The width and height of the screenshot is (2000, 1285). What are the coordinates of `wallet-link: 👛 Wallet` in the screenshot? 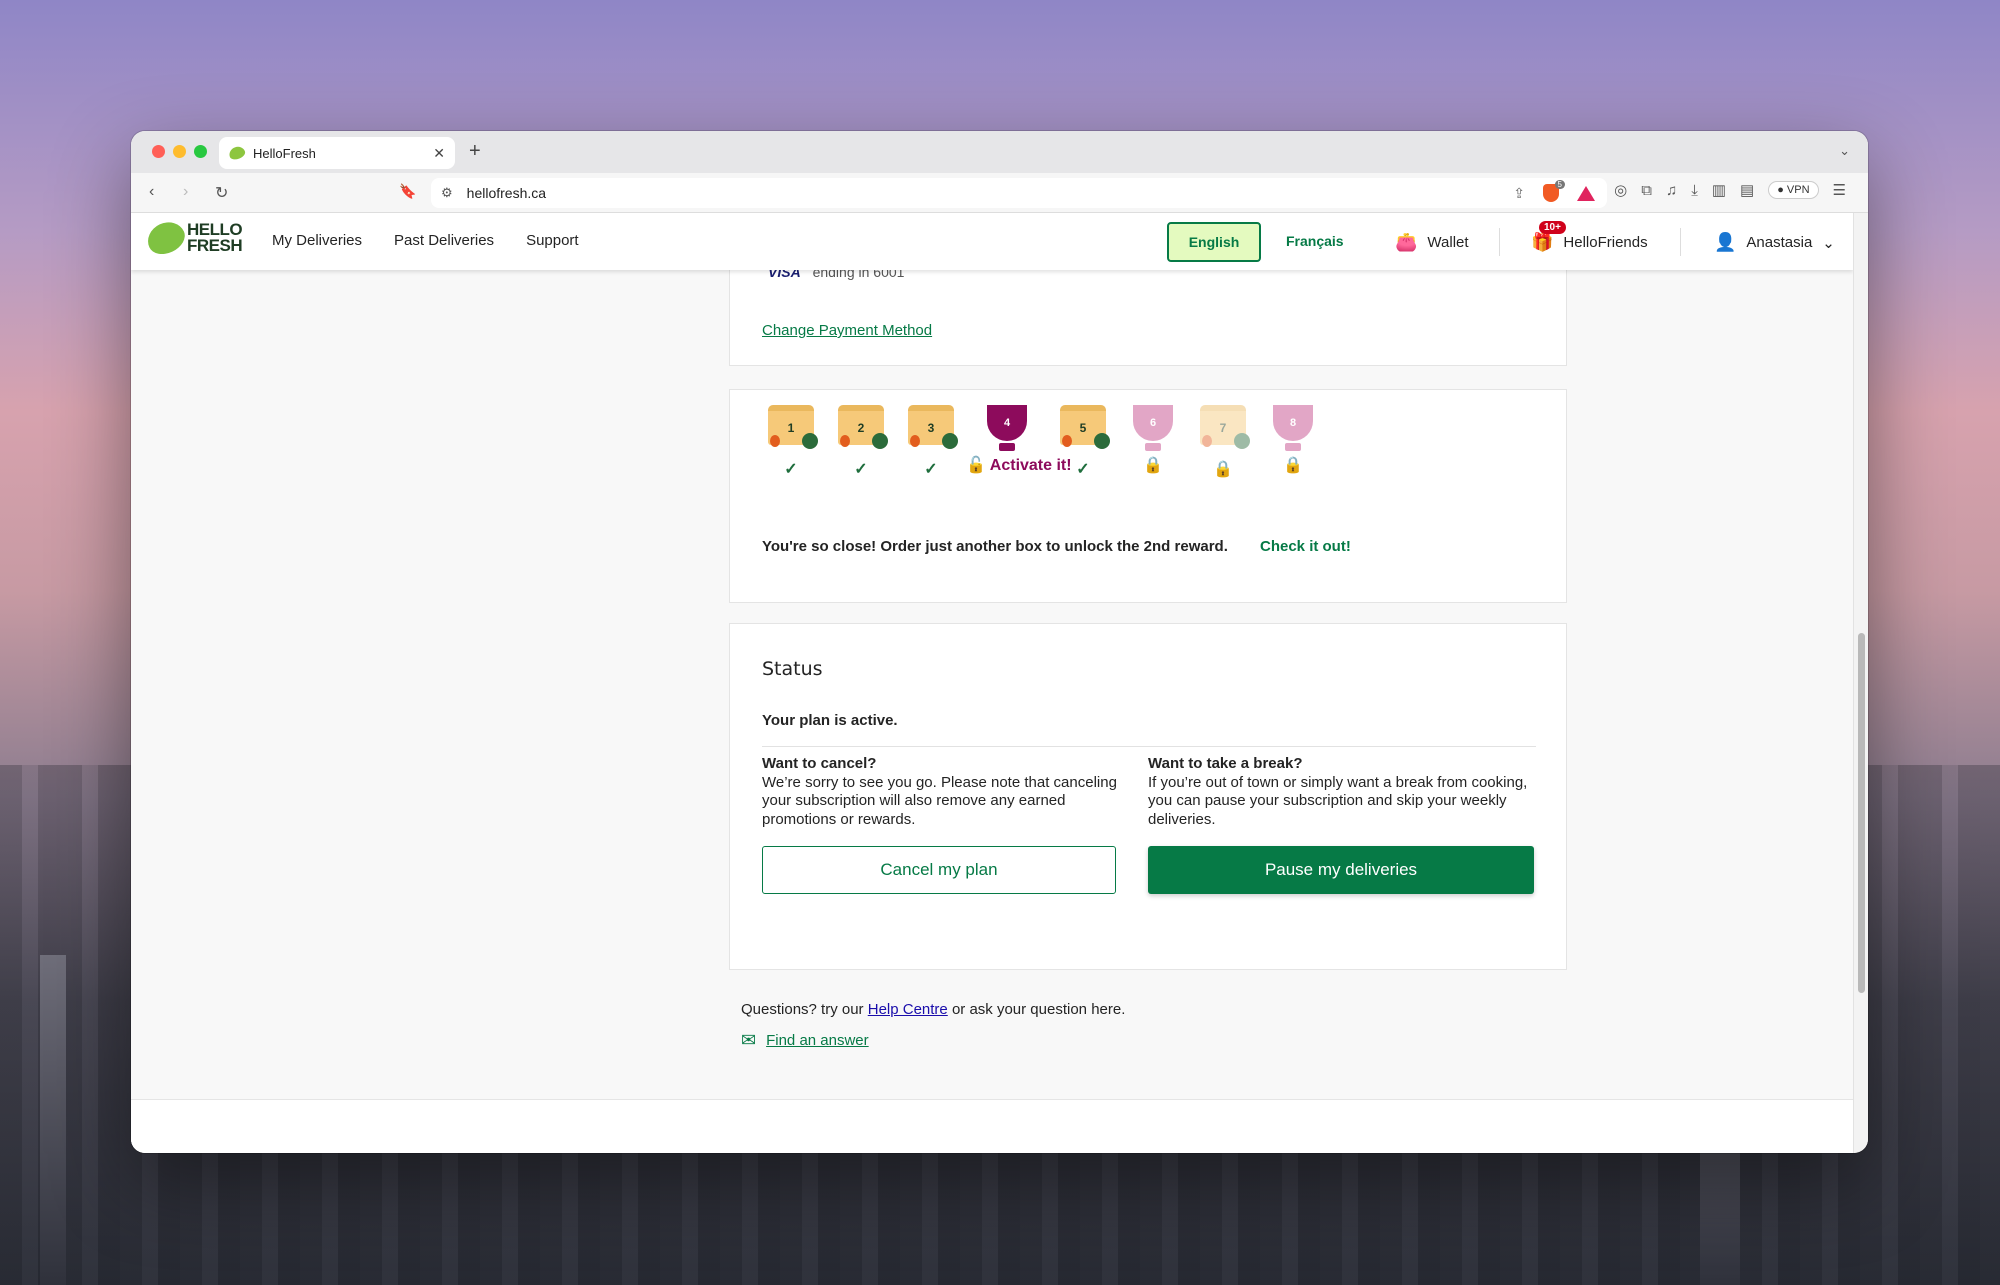 It's located at (1432, 242).